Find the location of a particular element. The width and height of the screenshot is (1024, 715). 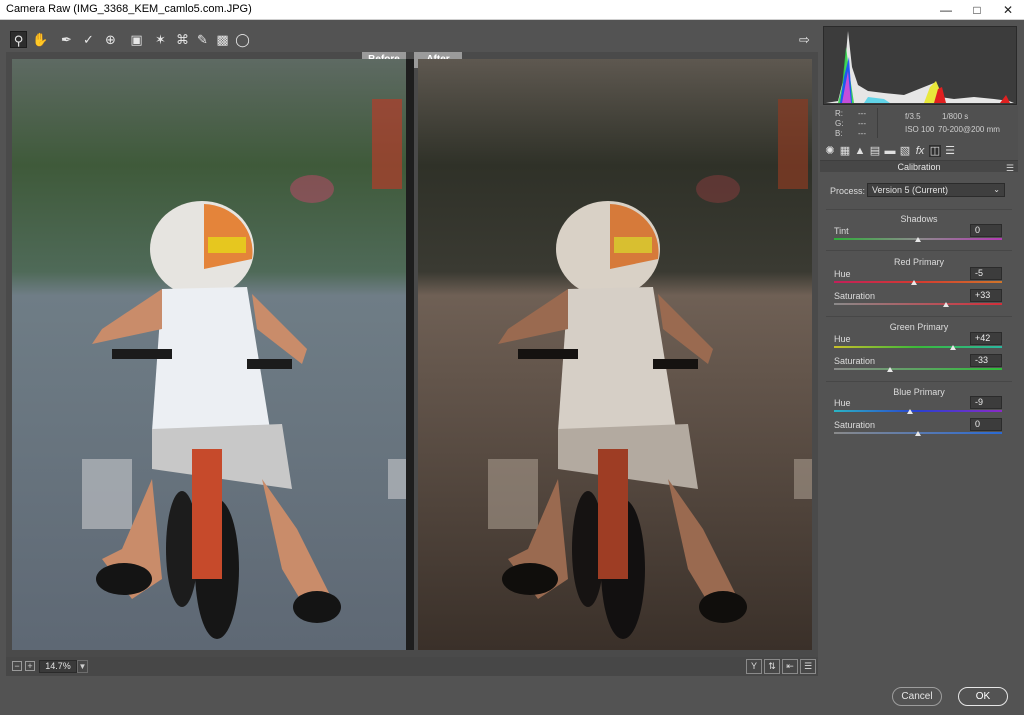

cancel-button: Cancel is located at coordinates (917, 696).